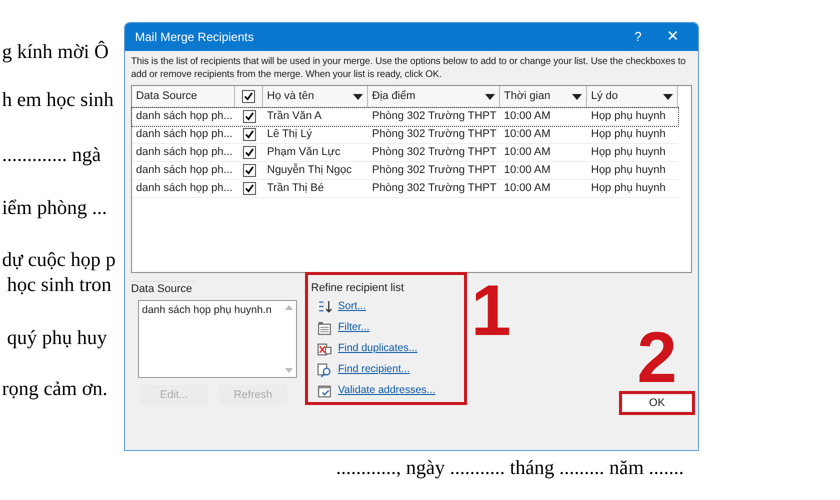  I want to click on table-icon, so click(324, 328).